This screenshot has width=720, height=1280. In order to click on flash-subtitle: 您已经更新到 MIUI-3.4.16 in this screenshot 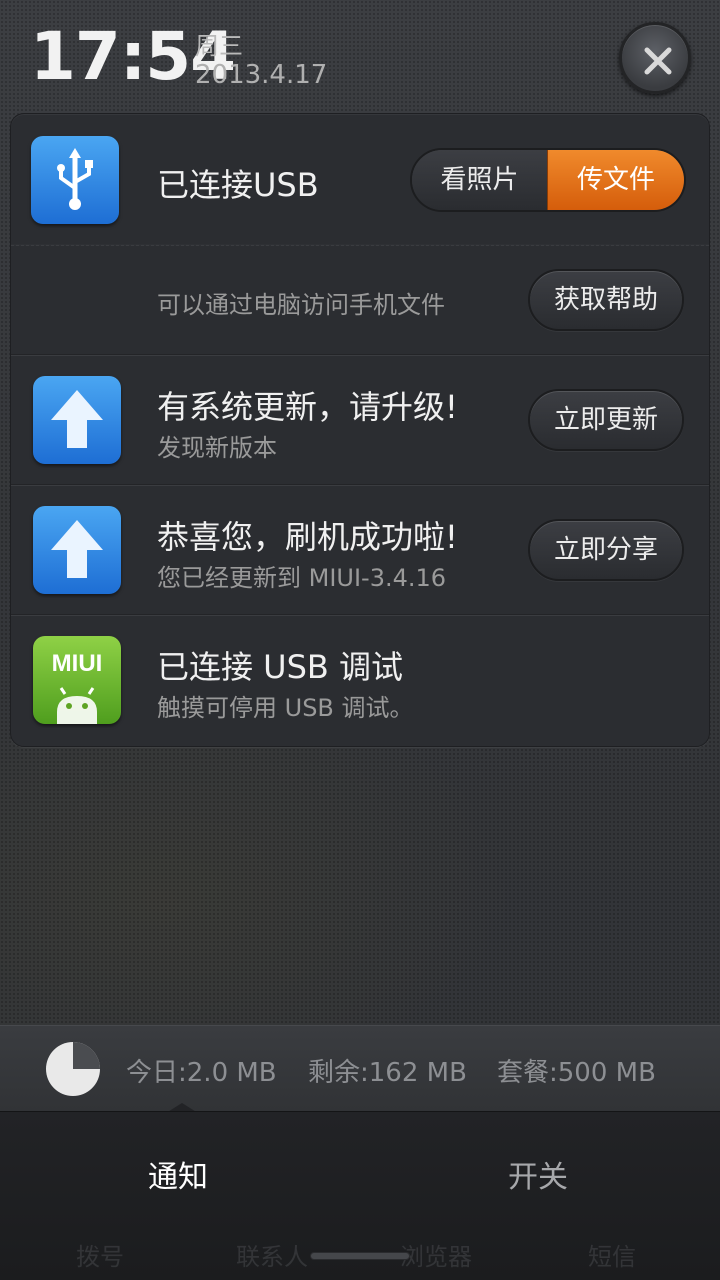, I will do `click(302, 578)`.